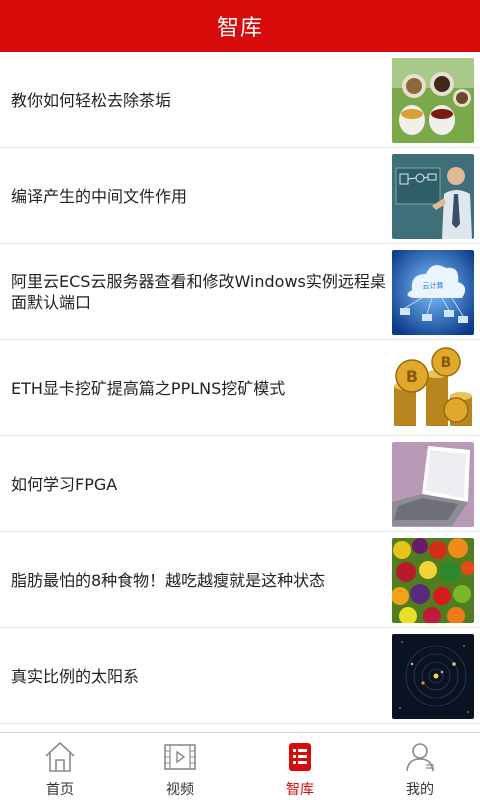 This screenshot has height=800, width=480. What do you see at coordinates (433, 676) in the screenshot?
I see `solar-system-image` at bounding box center [433, 676].